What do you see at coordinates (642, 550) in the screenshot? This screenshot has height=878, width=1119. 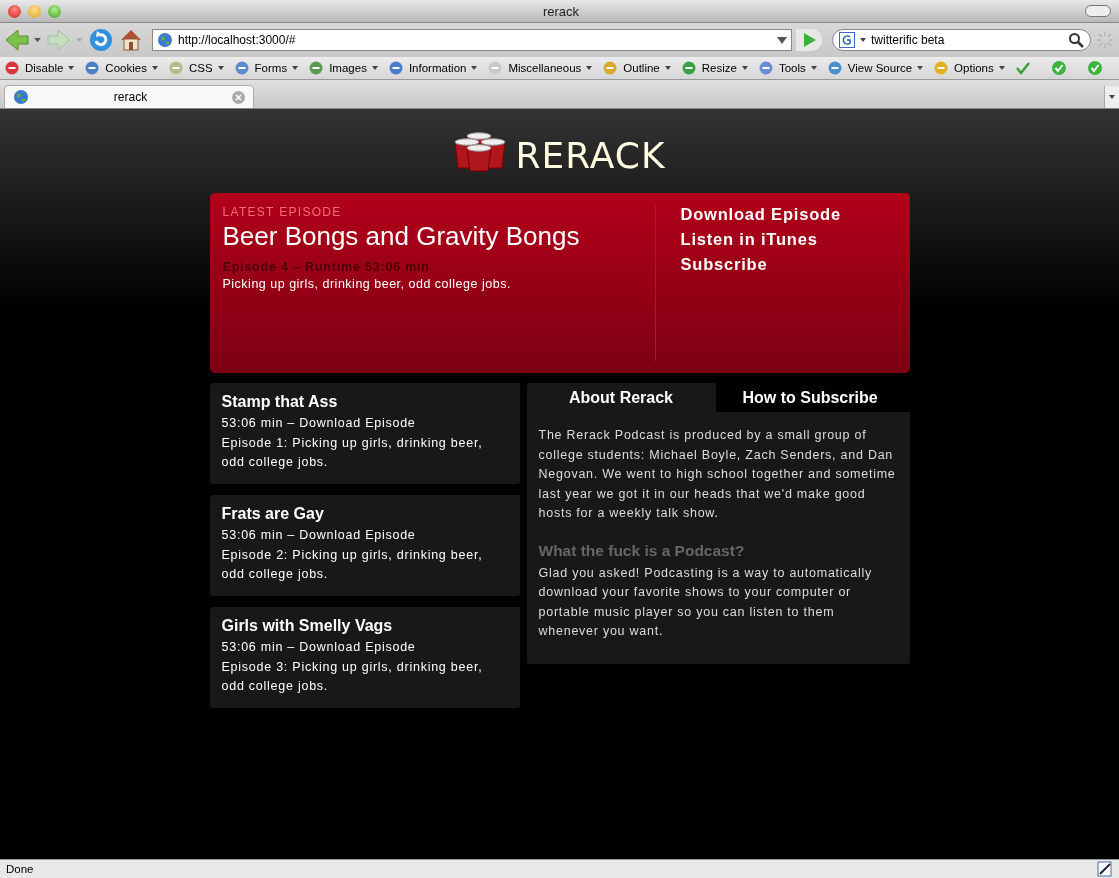 I see `section-heading: What the fuck is a Podcast?` at bounding box center [642, 550].